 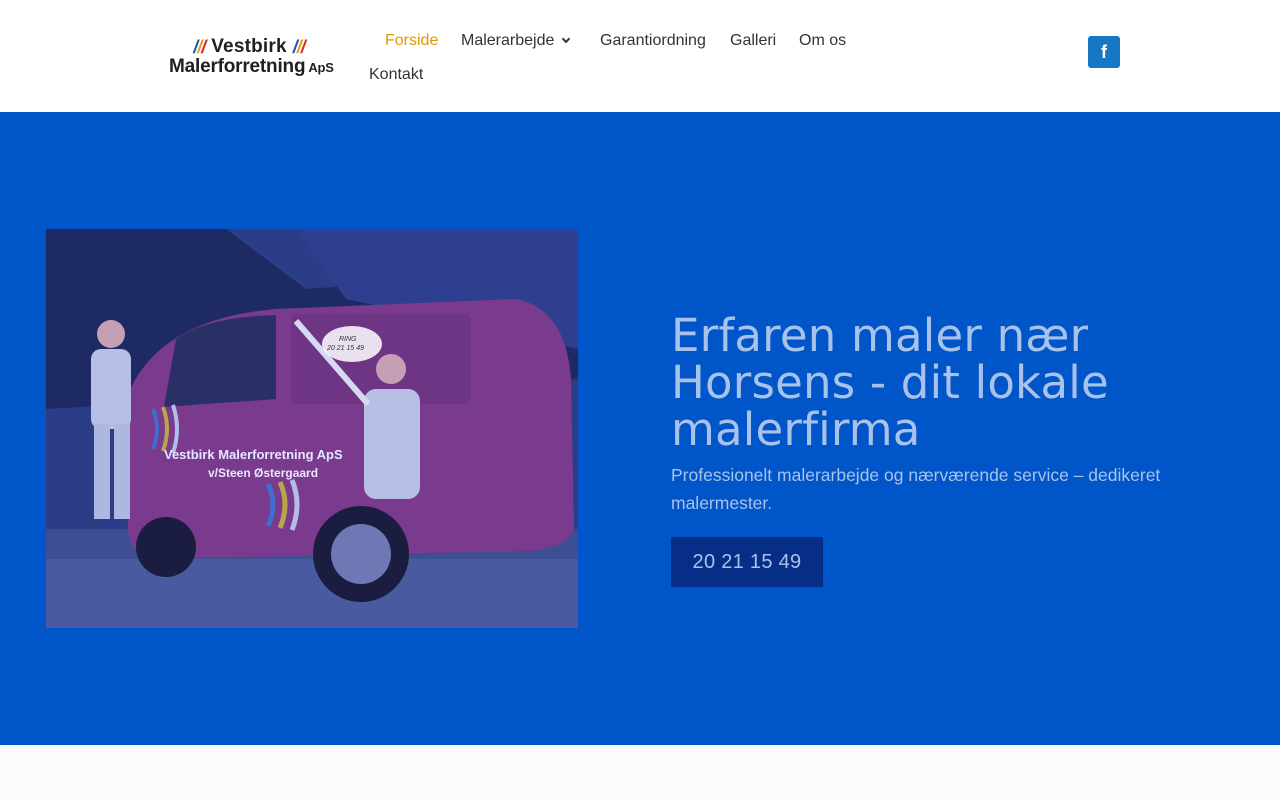 What do you see at coordinates (348, 339) in the screenshot?
I see `bubble-label: RING` at bounding box center [348, 339].